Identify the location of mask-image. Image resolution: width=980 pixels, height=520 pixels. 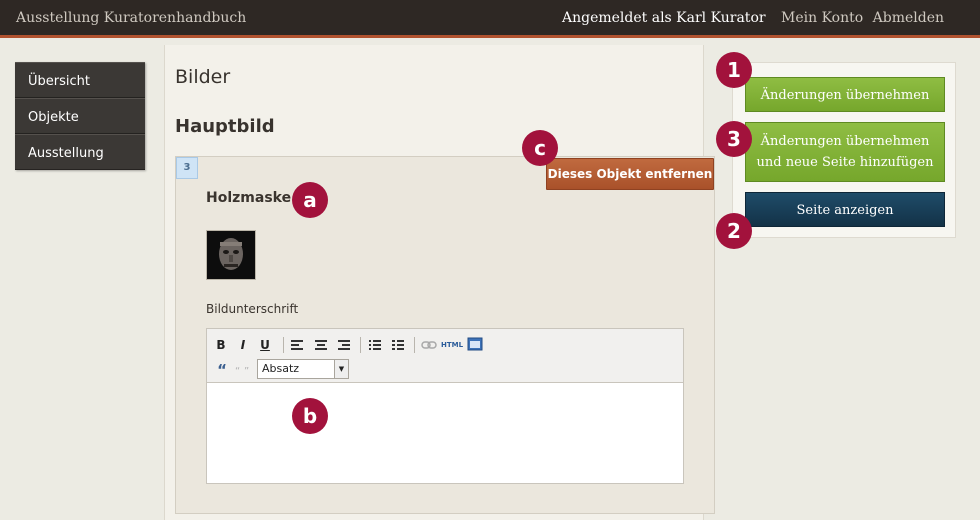
(231, 255).